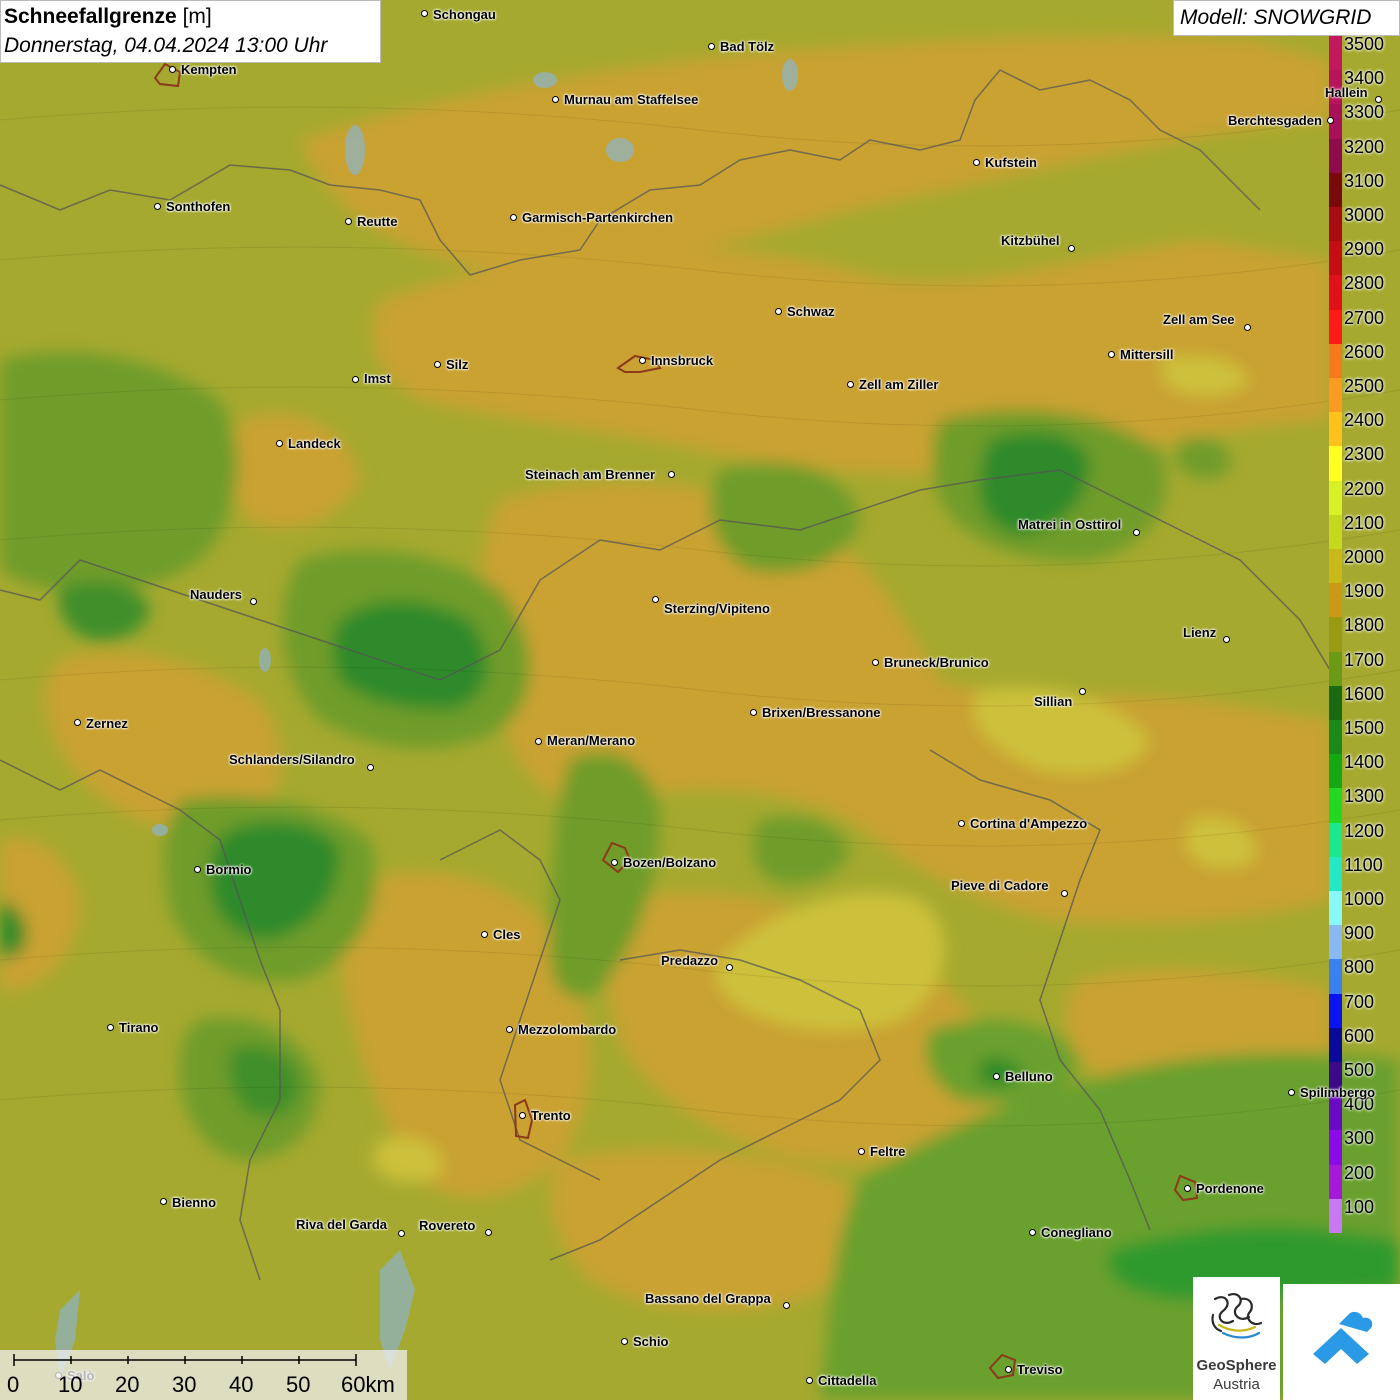  I want to click on legend-label: 2200, so click(1364, 488).